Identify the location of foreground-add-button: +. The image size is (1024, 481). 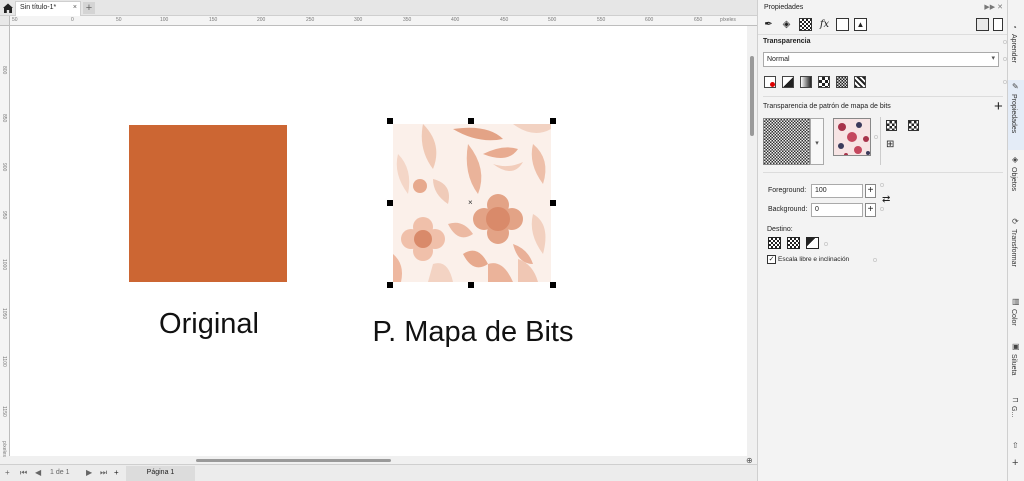
(870, 191).